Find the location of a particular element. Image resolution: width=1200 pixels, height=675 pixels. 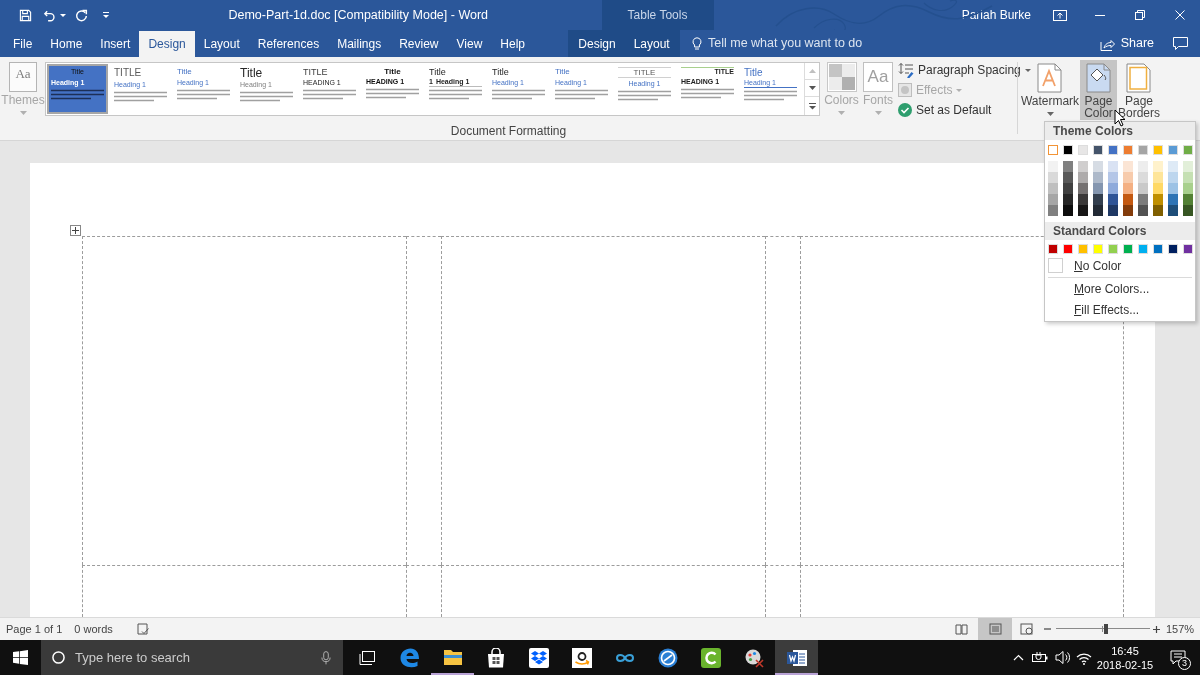

print-layout-button is located at coordinates (995, 629).